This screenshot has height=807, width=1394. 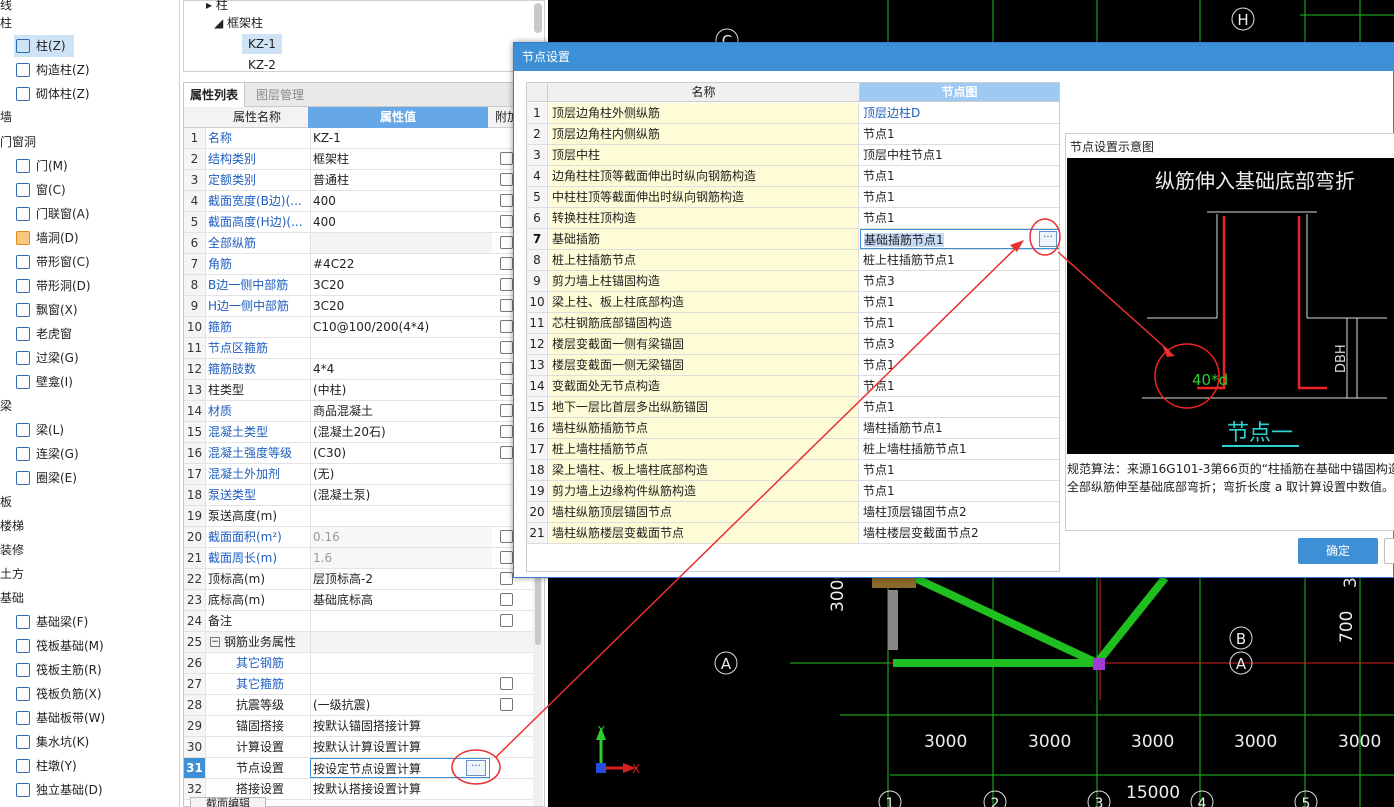 I want to click on property-row: 22 顶标高(m) 层顶标高-2, so click(x=360, y=579).